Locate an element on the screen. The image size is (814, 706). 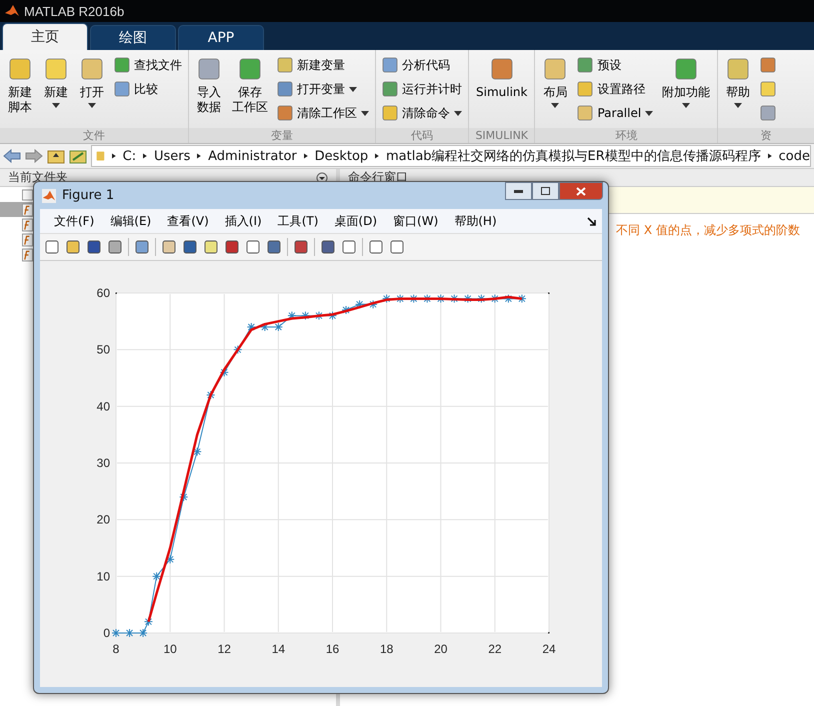
close-button is located at coordinates (581, 191).